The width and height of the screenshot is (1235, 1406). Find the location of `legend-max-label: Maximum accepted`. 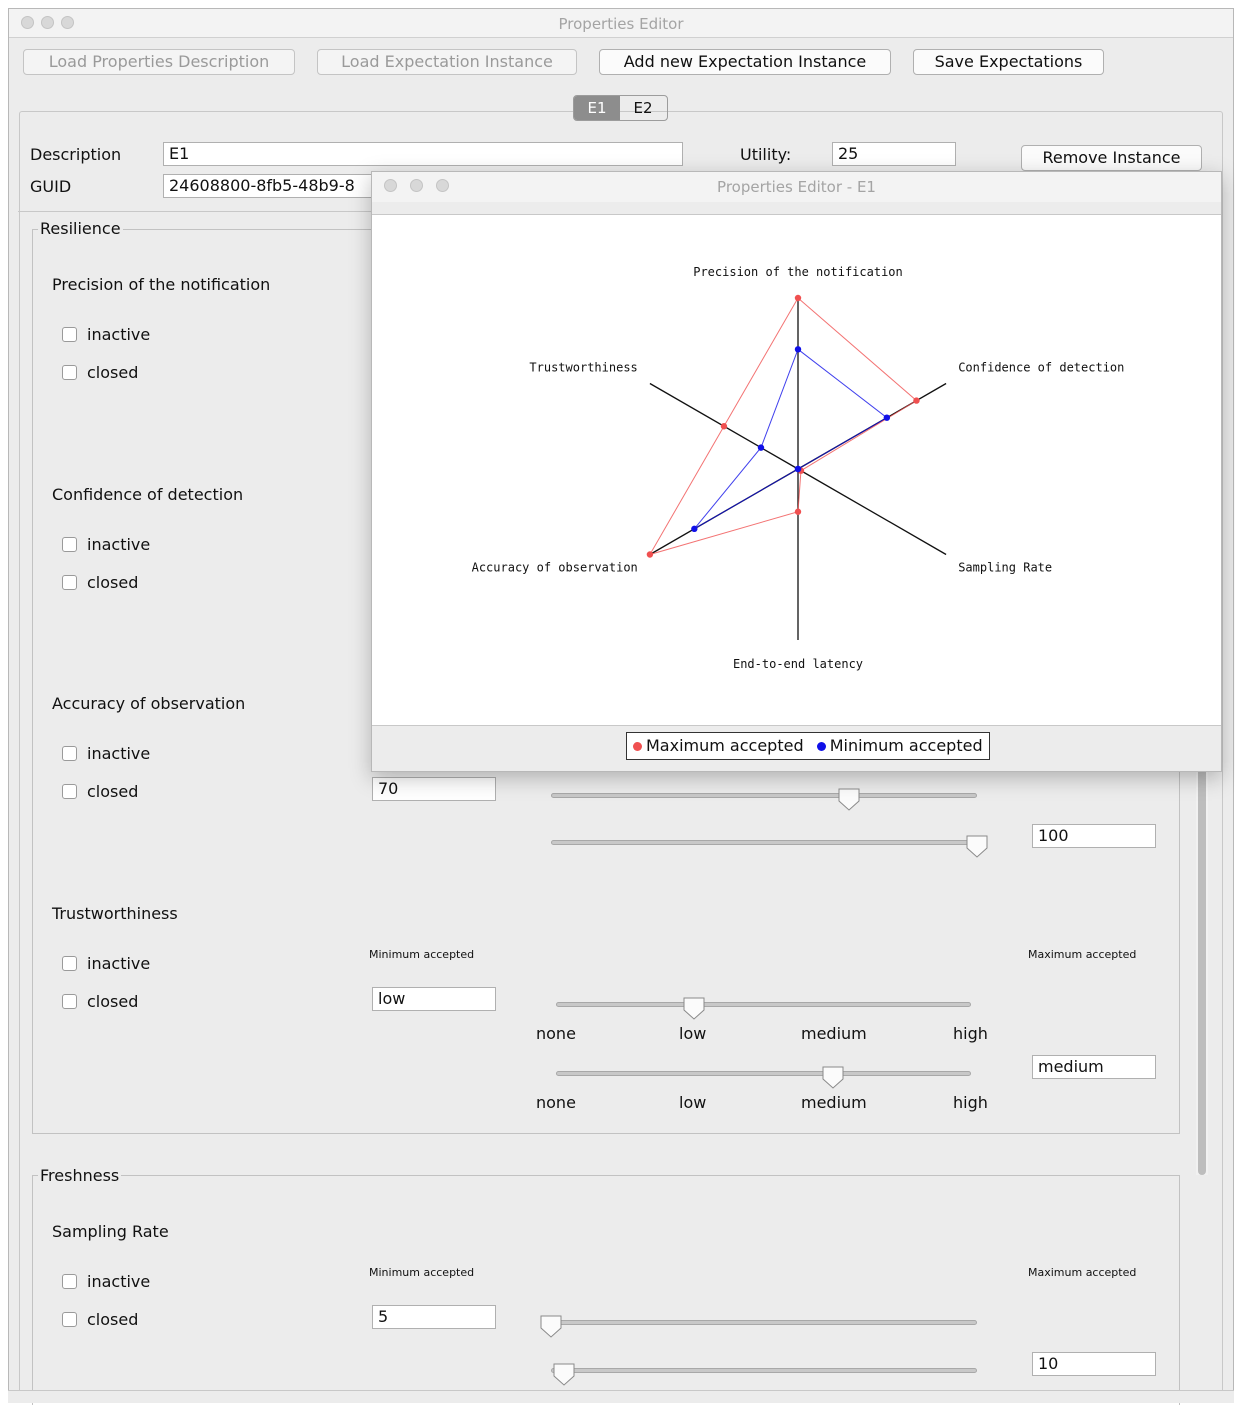

legend-max-label: Maximum accepted is located at coordinates (725, 745).